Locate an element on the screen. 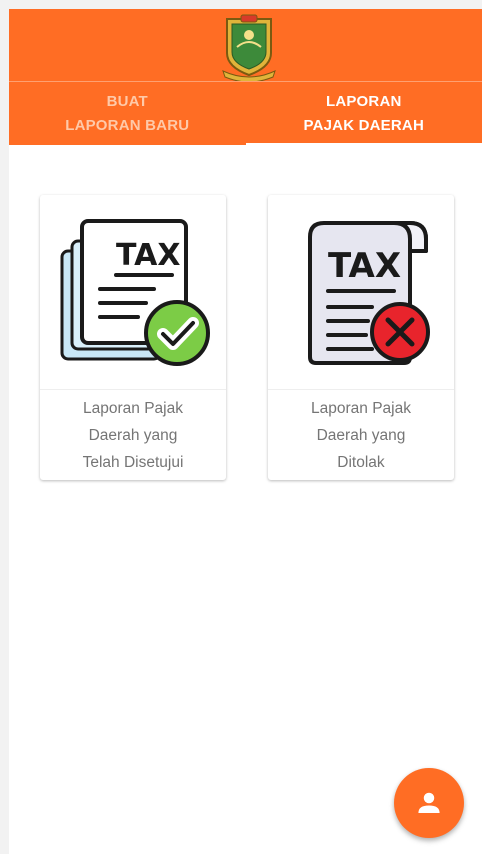  profile-fab-button is located at coordinates (429, 803).